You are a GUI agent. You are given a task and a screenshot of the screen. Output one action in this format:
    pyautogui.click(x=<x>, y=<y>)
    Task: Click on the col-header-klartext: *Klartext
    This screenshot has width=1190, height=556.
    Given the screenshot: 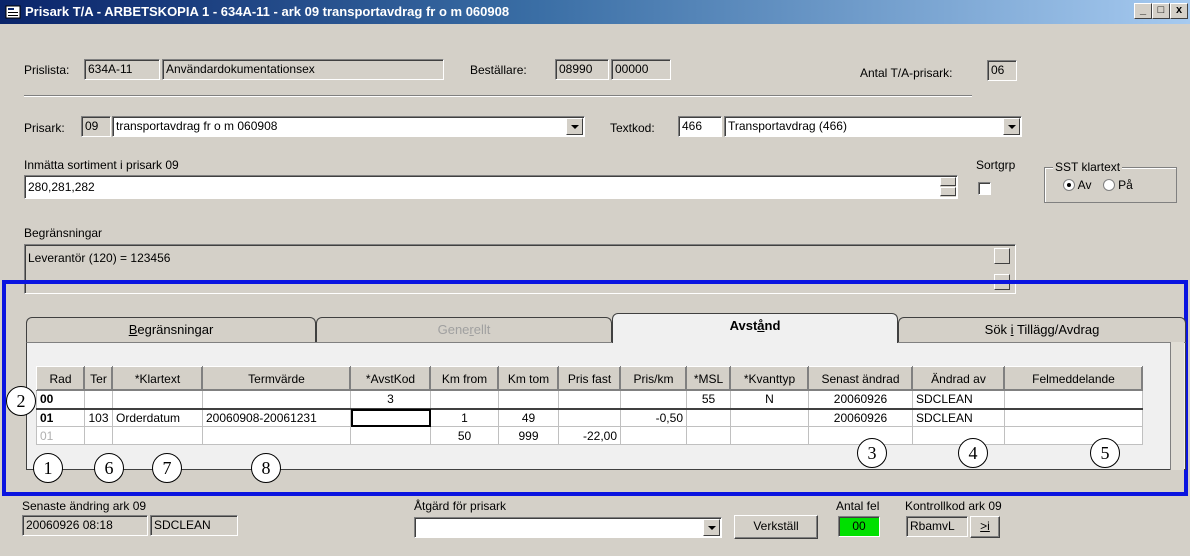 What is the action you would take?
    pyautogui.click(x=157, y=378)
    